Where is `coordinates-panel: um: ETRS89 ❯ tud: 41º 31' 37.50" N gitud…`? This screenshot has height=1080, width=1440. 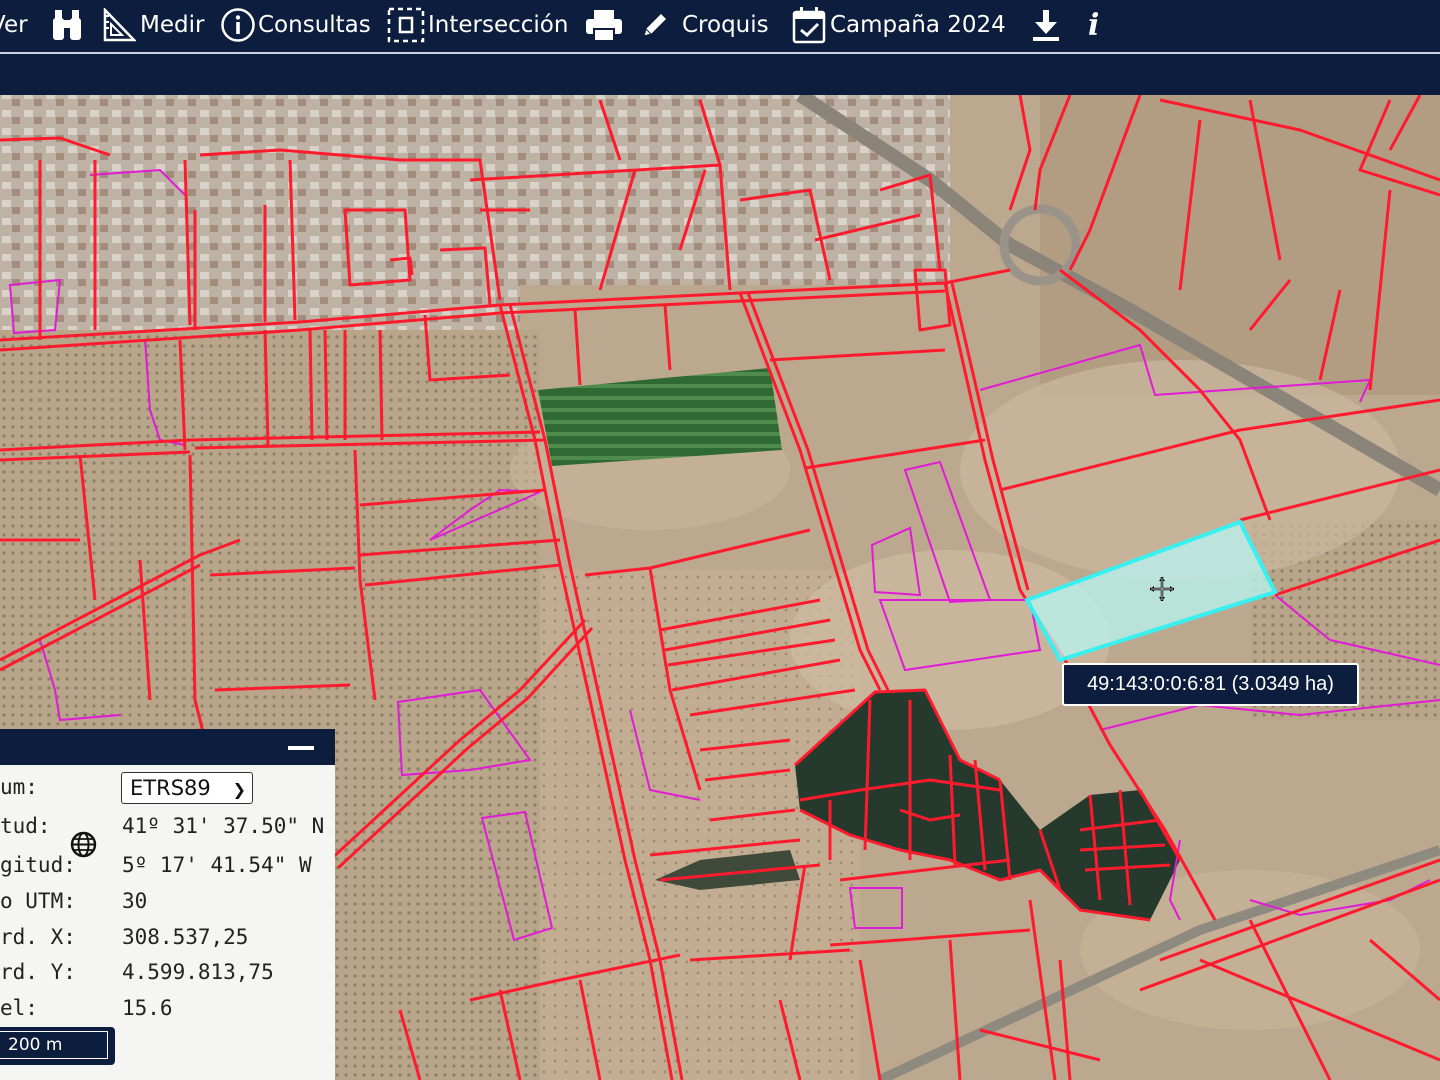 coordinates-panel: um: ETRS89 ❯ tud: 41º 31' 37.50" N gitud… is located at coordinates (167, 904).